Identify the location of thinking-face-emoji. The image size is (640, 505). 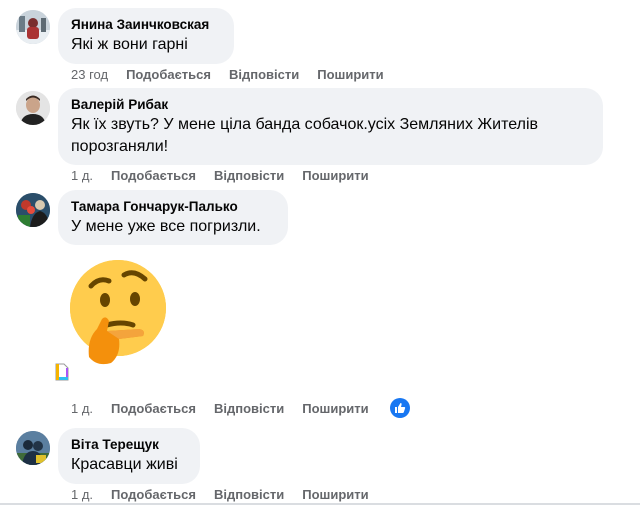
(119, 312).